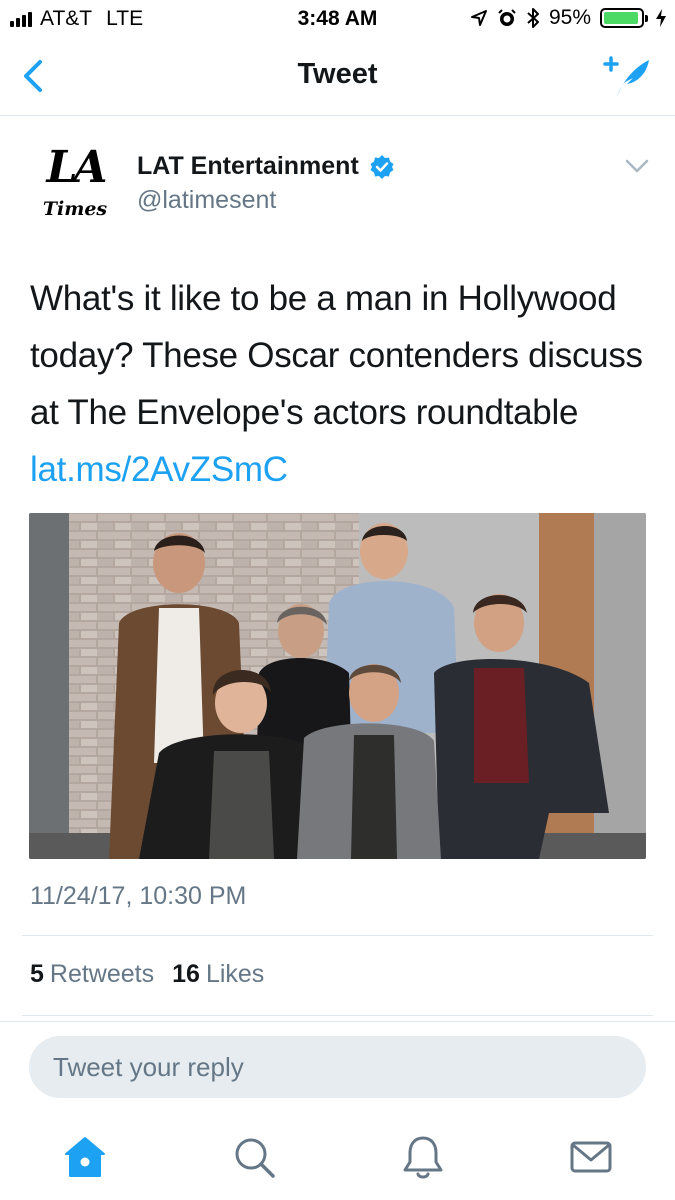 This screenshot has height=1200, width=675. Describe the element at coordinates (248, 166) in the screenshot. I see `display-name: LAT Entertainment` at that location.